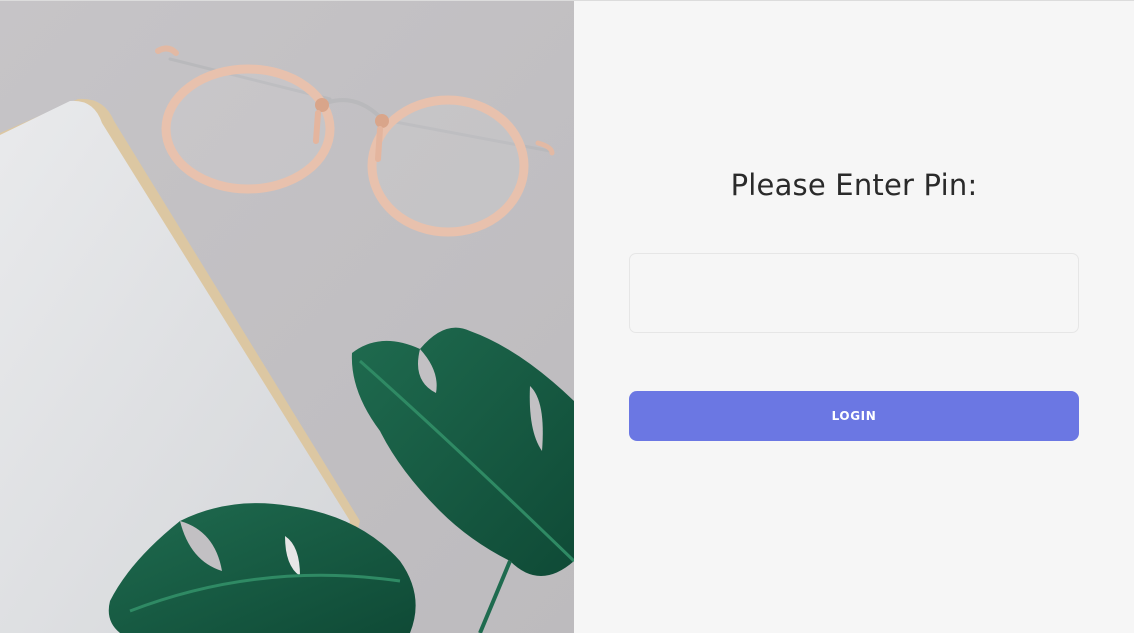  Describe the element at coordinates (854, 185) in the screenshot. I see `pin-prompt-title: Please Enter Pin:` at that location.